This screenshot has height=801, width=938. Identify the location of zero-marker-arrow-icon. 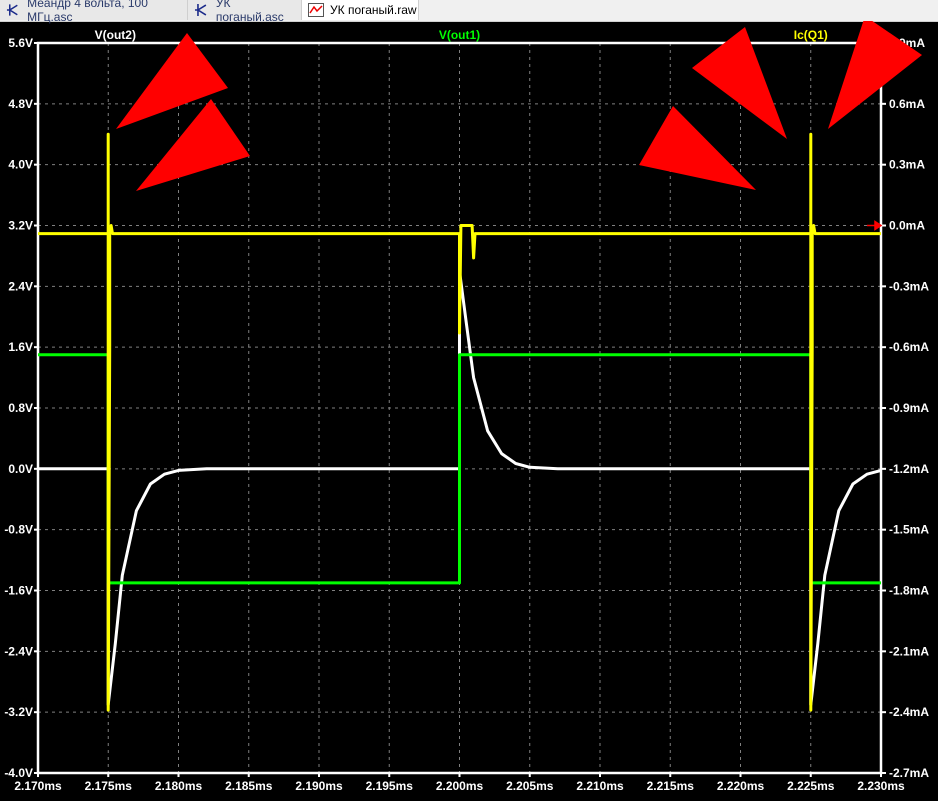
(875, 225).